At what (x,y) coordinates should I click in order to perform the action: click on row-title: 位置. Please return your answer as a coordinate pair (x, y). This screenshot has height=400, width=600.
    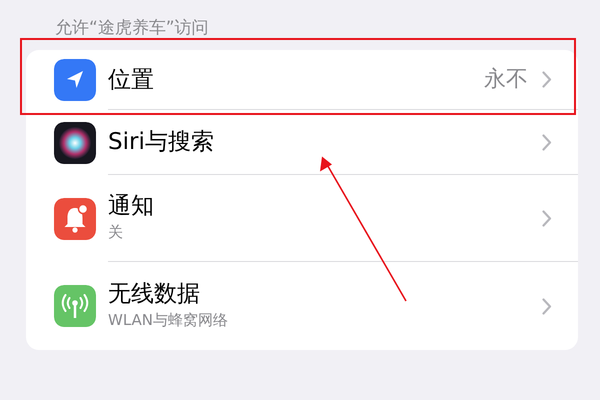
    Looking at the image, I should click on (131, 80).